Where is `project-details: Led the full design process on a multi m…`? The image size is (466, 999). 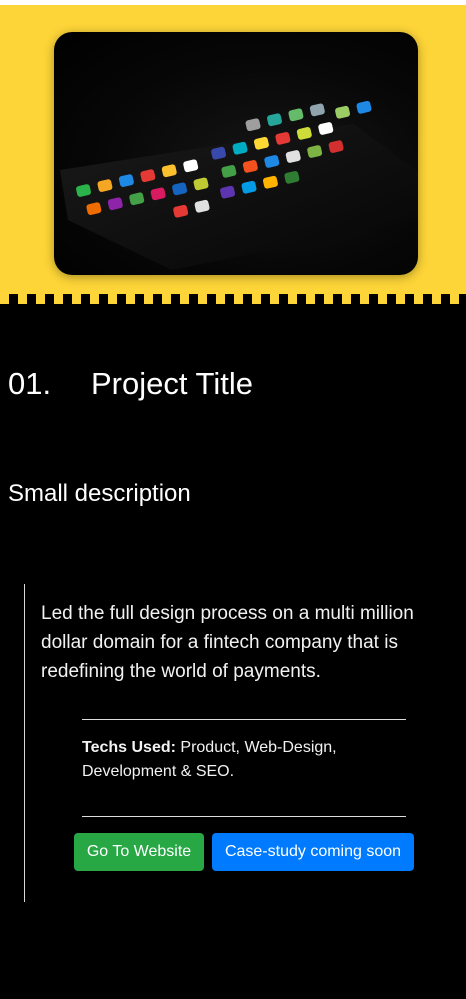
project-details: Led the full design process on a multi m… is located at coordinates (227, 642).